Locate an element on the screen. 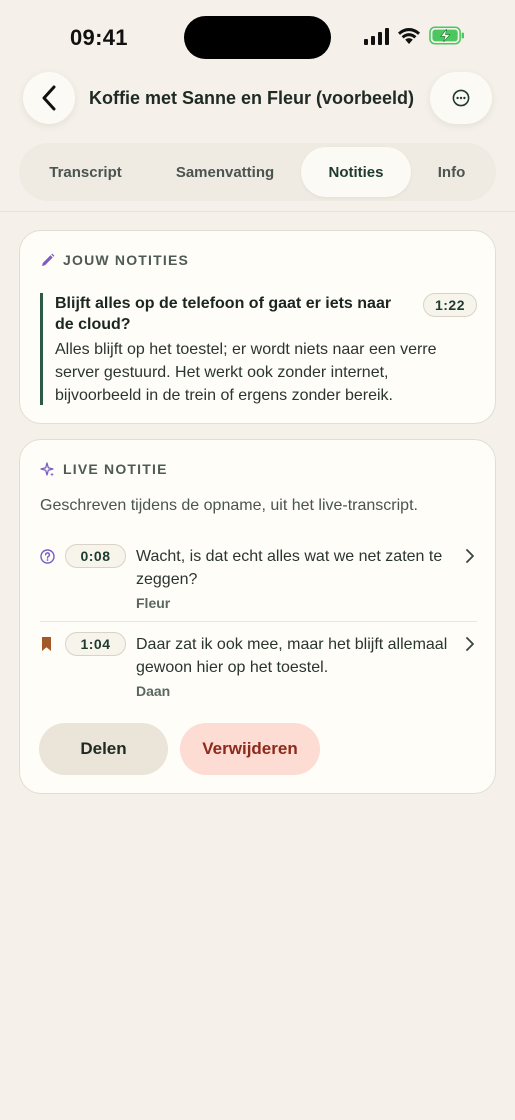  status-icons is located at coordinates (414, 35).